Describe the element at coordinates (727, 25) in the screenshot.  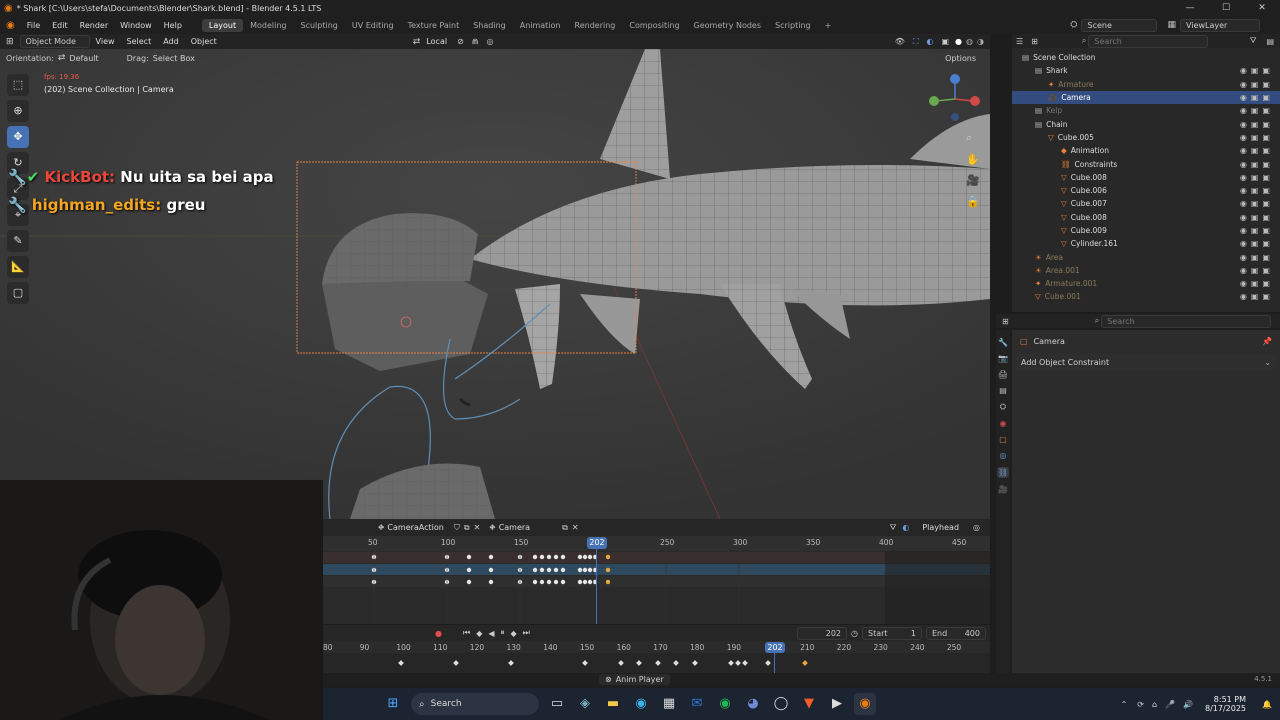
I see `tab-geometry-nodes: Geometry Nodes` at that location.